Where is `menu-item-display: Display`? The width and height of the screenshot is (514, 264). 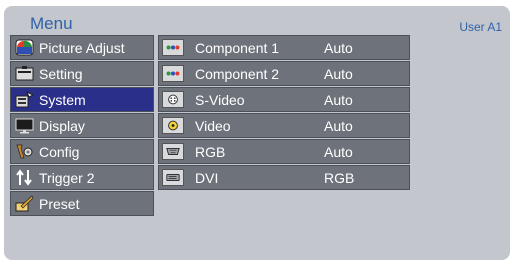
menu-item-display: Display is located at coordinates (82, 125).